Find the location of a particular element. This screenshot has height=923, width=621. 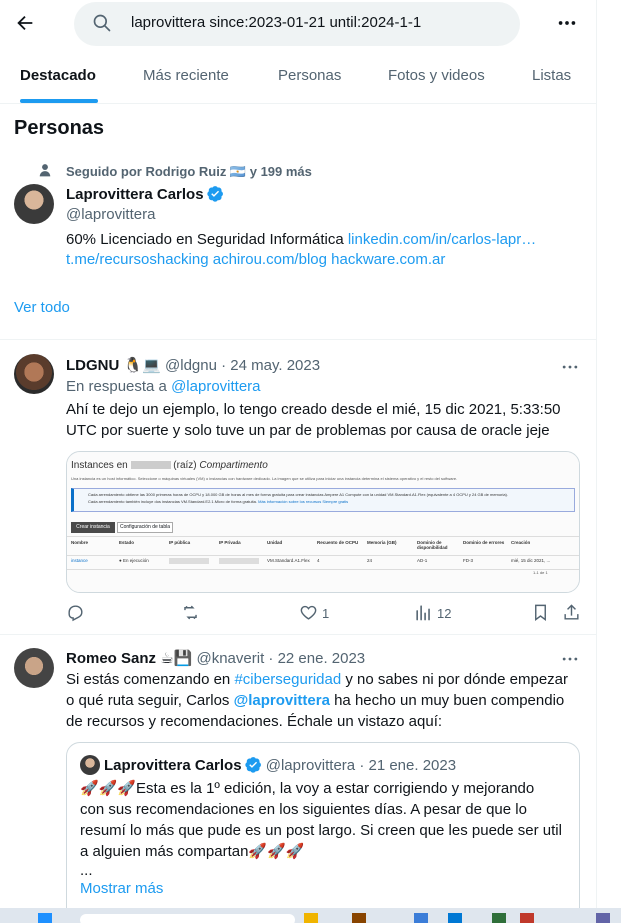

reply-mention: @laprovittera is located at coordinates (215, 386).